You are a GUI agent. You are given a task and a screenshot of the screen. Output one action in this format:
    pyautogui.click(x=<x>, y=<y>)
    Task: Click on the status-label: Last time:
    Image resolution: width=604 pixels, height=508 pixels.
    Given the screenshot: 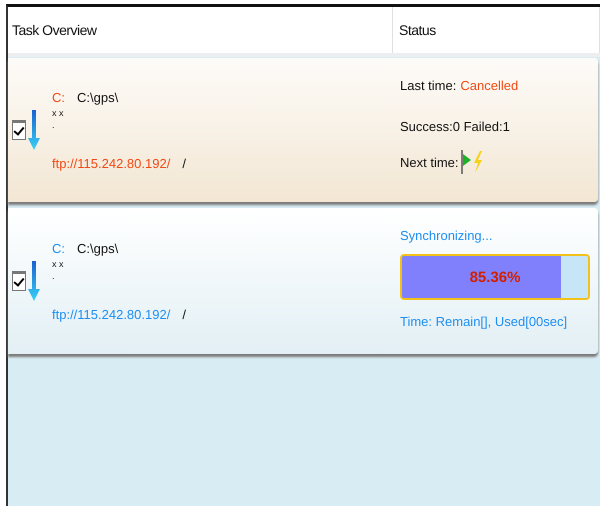 What is the action you would take?
    pyautogui.click(x=428, y=85)
    